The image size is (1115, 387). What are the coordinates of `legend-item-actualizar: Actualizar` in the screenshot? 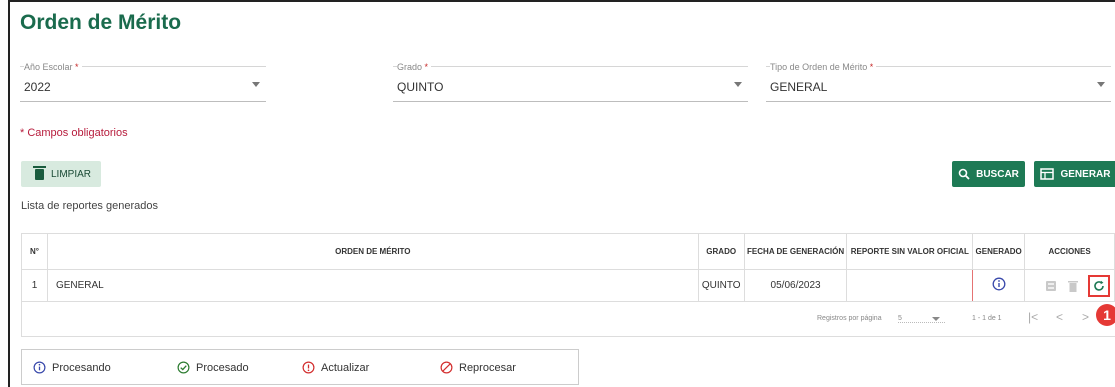 It's located at (335, 367).